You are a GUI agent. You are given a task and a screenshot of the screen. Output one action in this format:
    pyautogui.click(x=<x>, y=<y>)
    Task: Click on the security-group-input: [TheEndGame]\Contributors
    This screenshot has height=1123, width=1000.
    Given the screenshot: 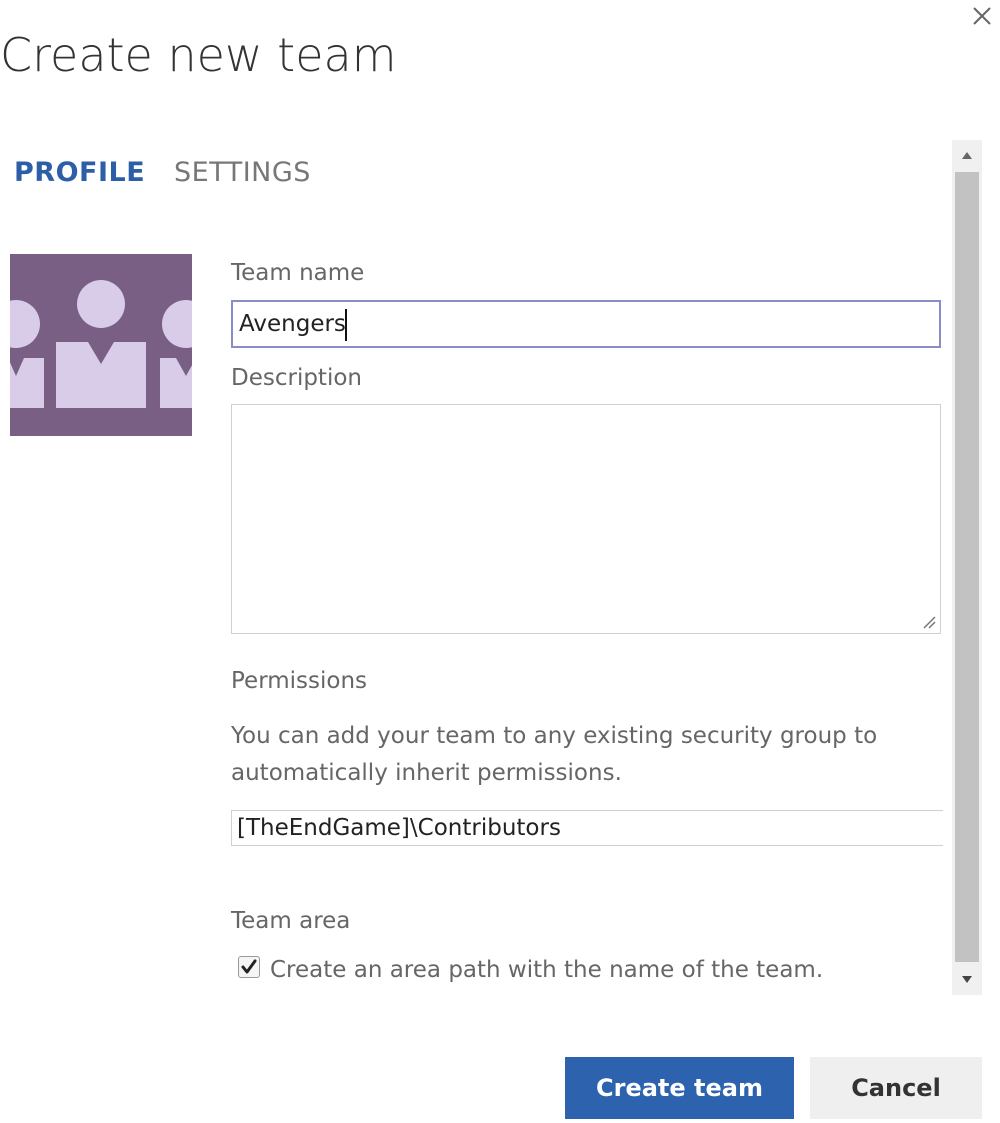 What is the action you would take?
    pyautogui.click(x=587, y=828)
    